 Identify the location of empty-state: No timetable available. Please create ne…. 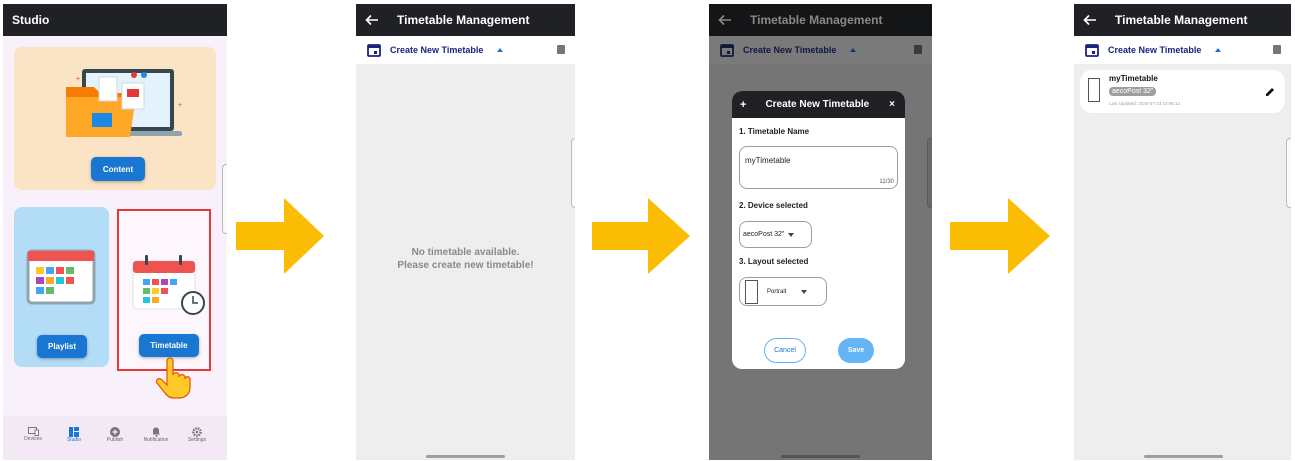
(465, 259).